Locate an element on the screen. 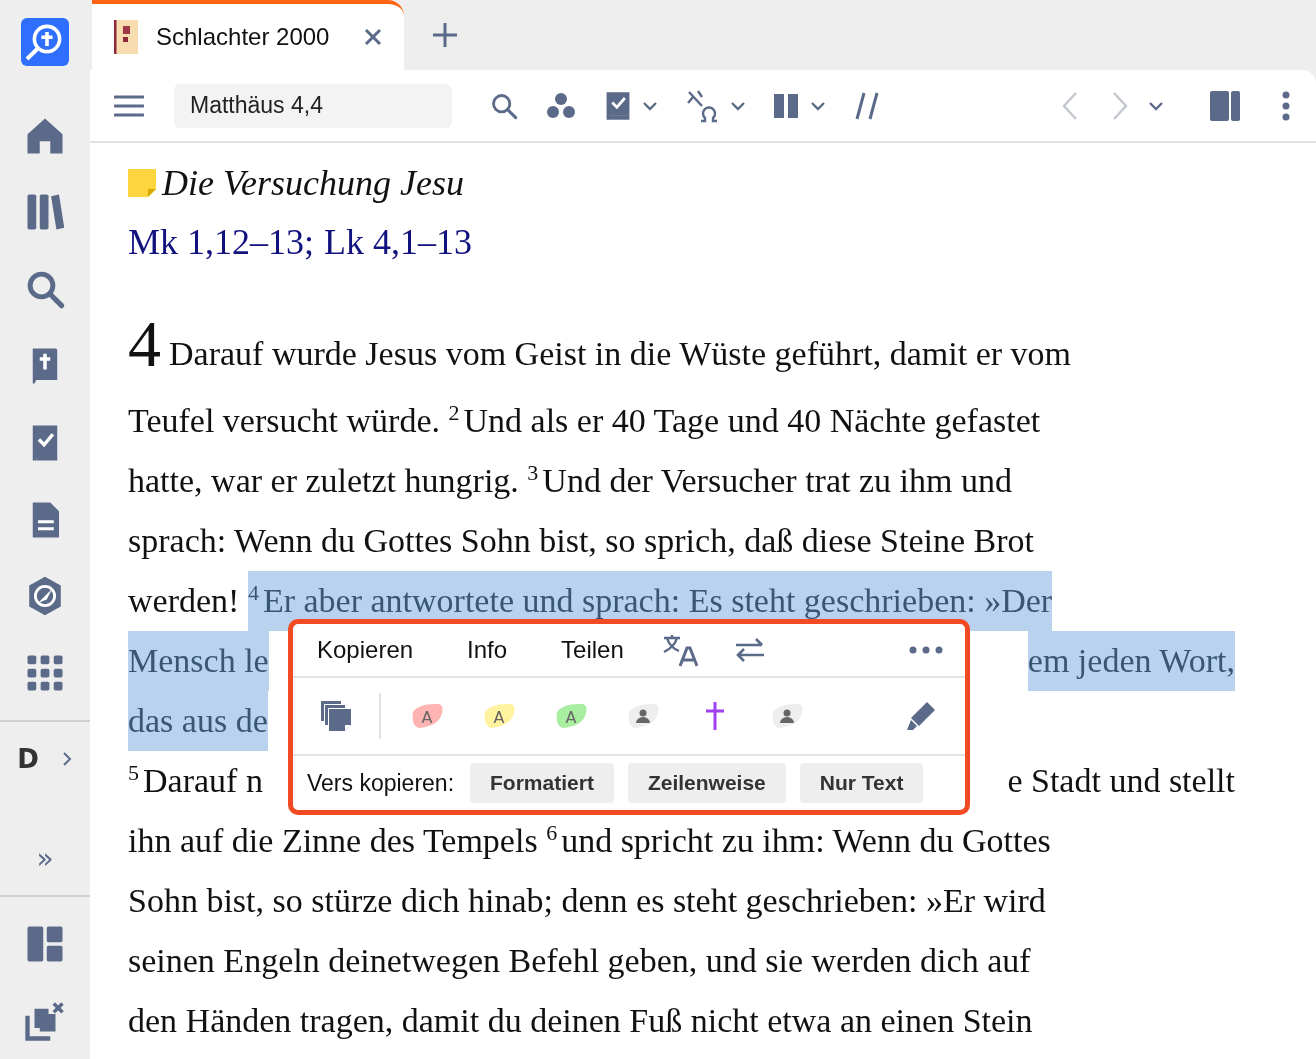 This screenshot has width=1316, height=1059. verse-text: hatte, war er zuletzt hungrig. is located at coordinates (324, 481).